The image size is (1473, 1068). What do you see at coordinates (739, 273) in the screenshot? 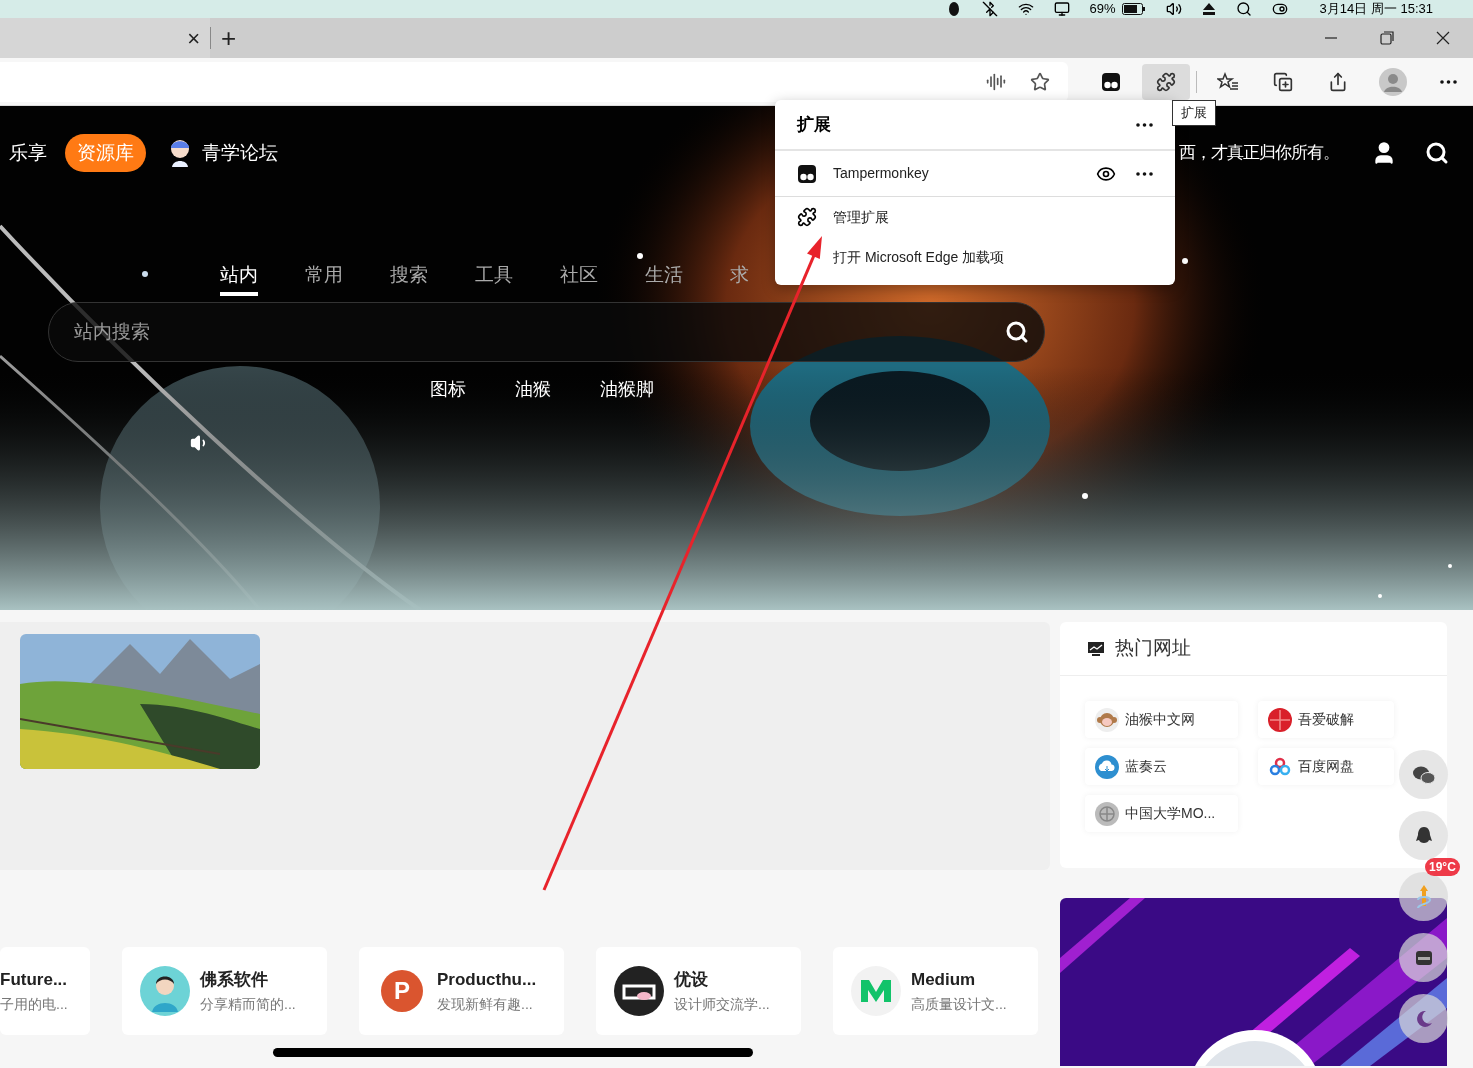
I see `search-tab: 求` at bounding box center [739, 273].